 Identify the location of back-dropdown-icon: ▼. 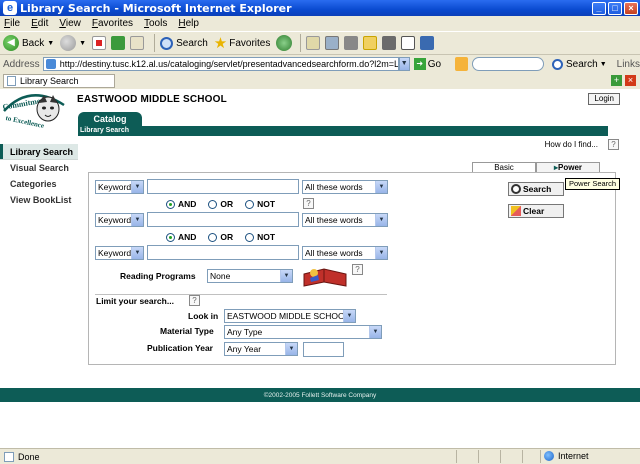
(50, 43).